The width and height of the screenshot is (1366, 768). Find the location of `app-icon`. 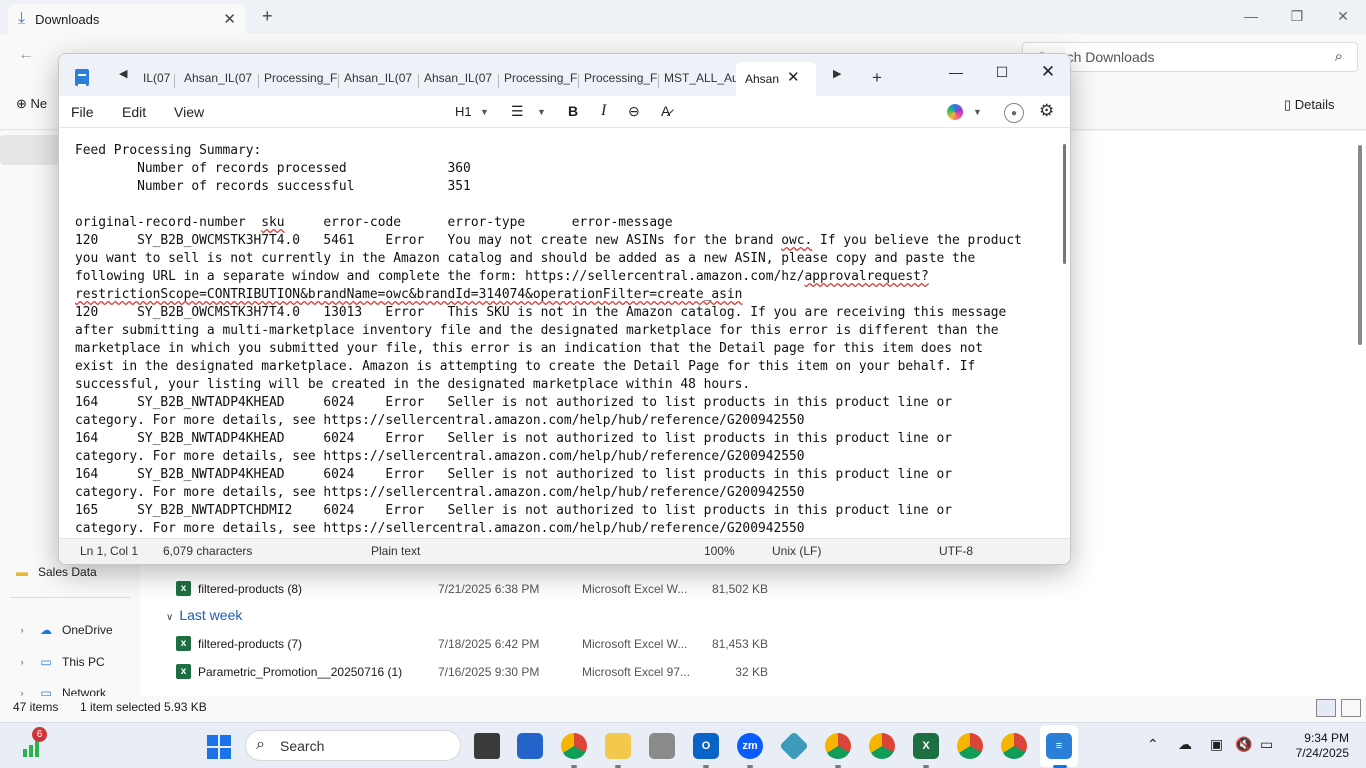

app-icon is located at coordinates (794, 746).